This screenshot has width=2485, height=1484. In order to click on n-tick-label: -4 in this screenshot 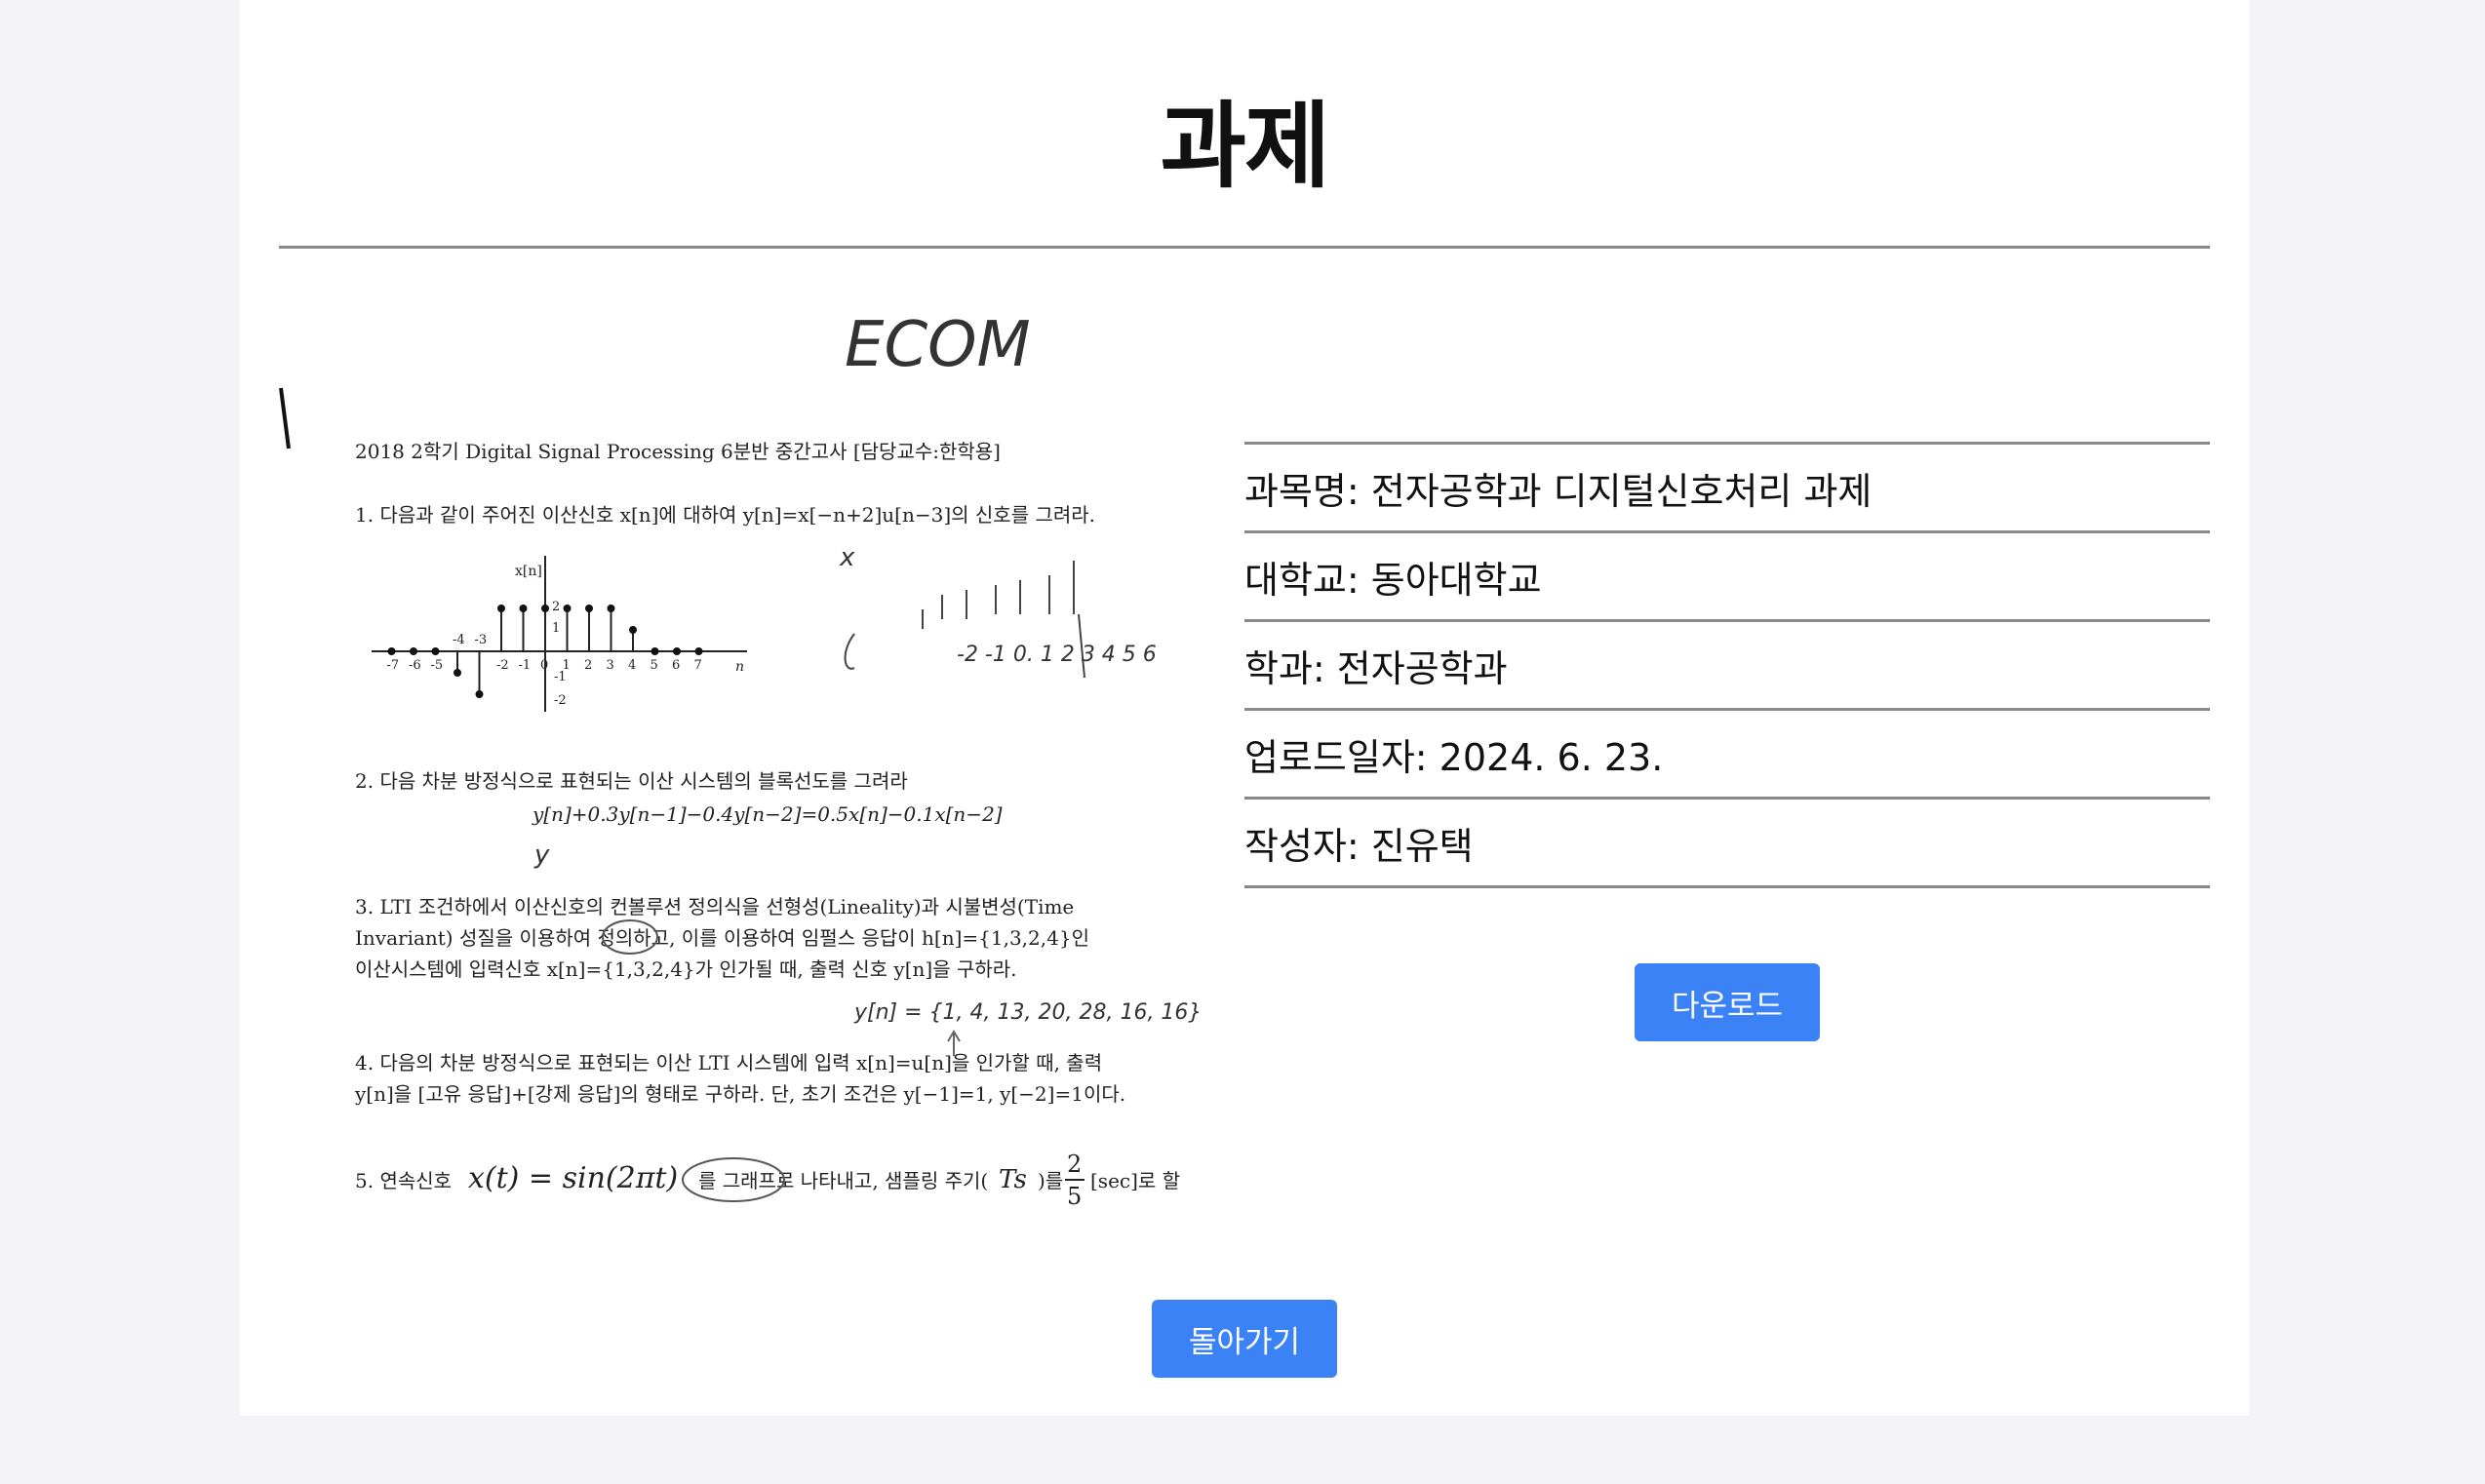, I will do `click(459, 640)`.